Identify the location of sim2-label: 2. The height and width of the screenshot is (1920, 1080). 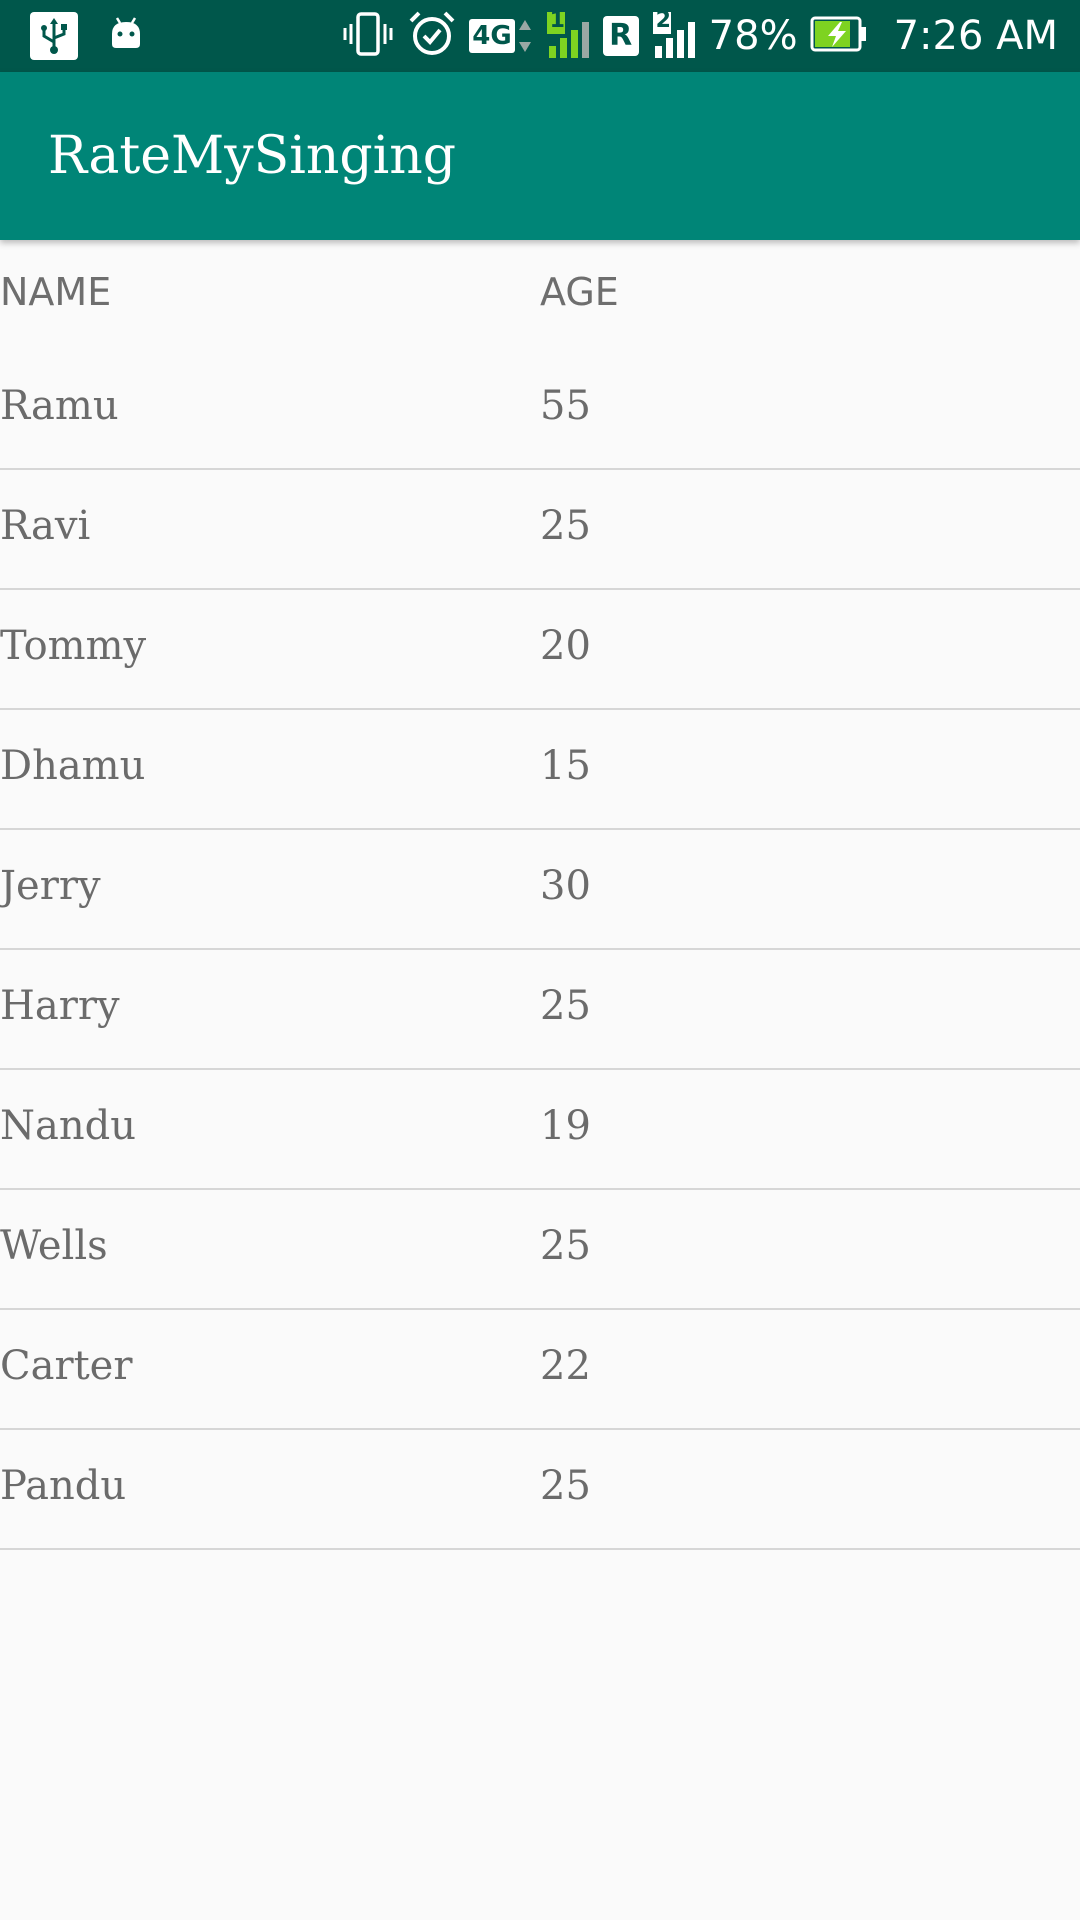
(663, 20).